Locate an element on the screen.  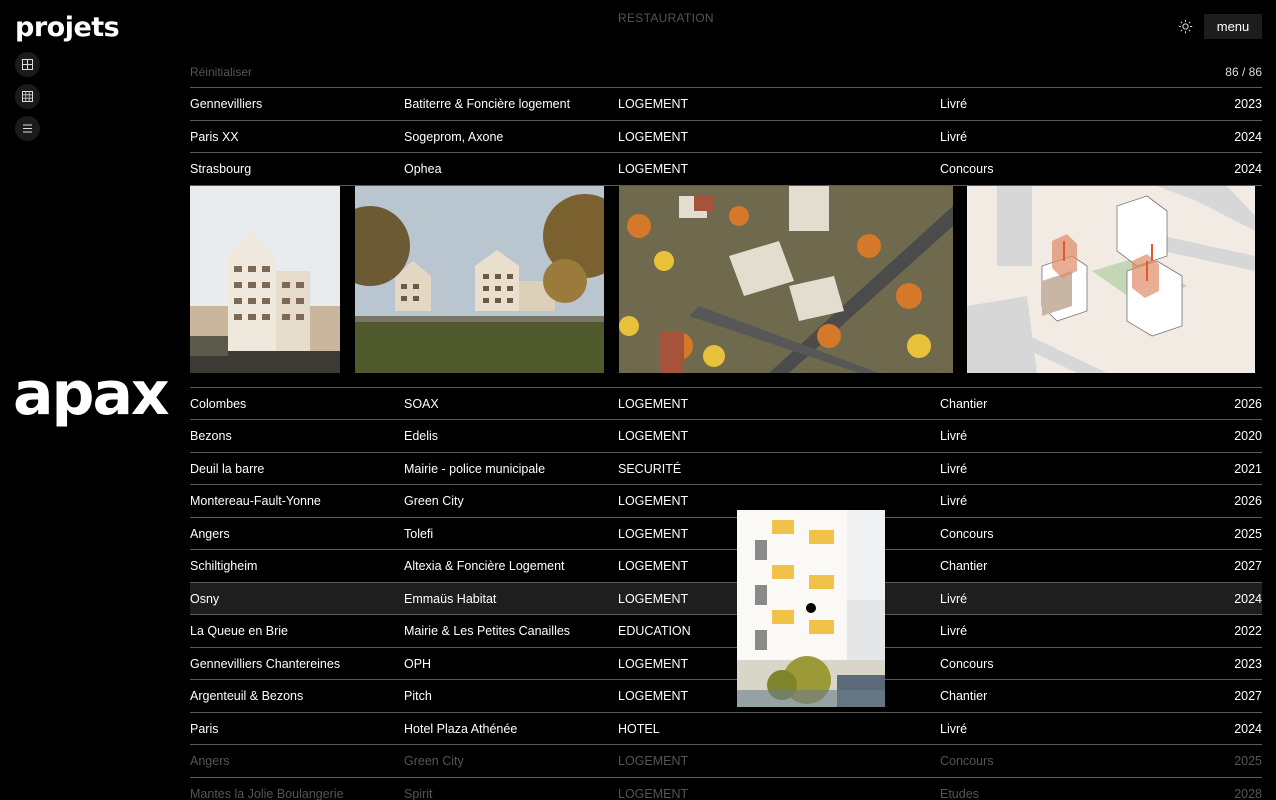
project-year: 2020 is located at coordinates (1248, 436).